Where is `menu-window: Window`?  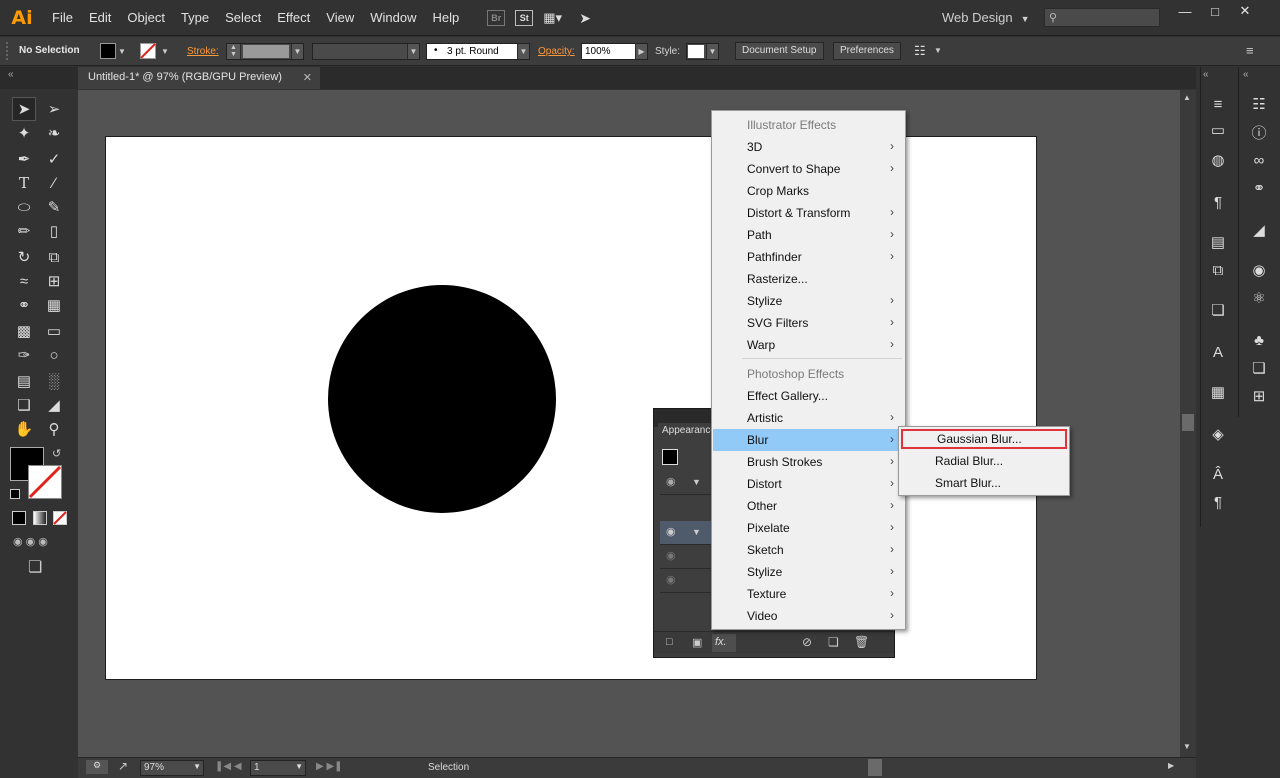 menu-window: Window is located at coordinates (393, 18).